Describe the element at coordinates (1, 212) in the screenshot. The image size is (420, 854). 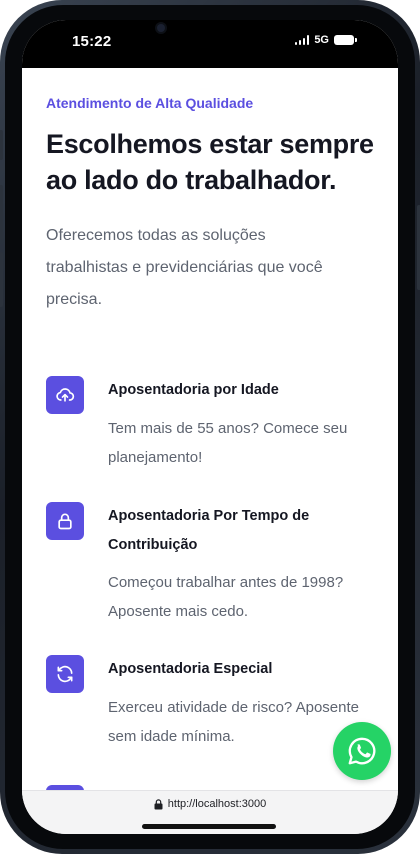
I see `volume-up-button` at that location.